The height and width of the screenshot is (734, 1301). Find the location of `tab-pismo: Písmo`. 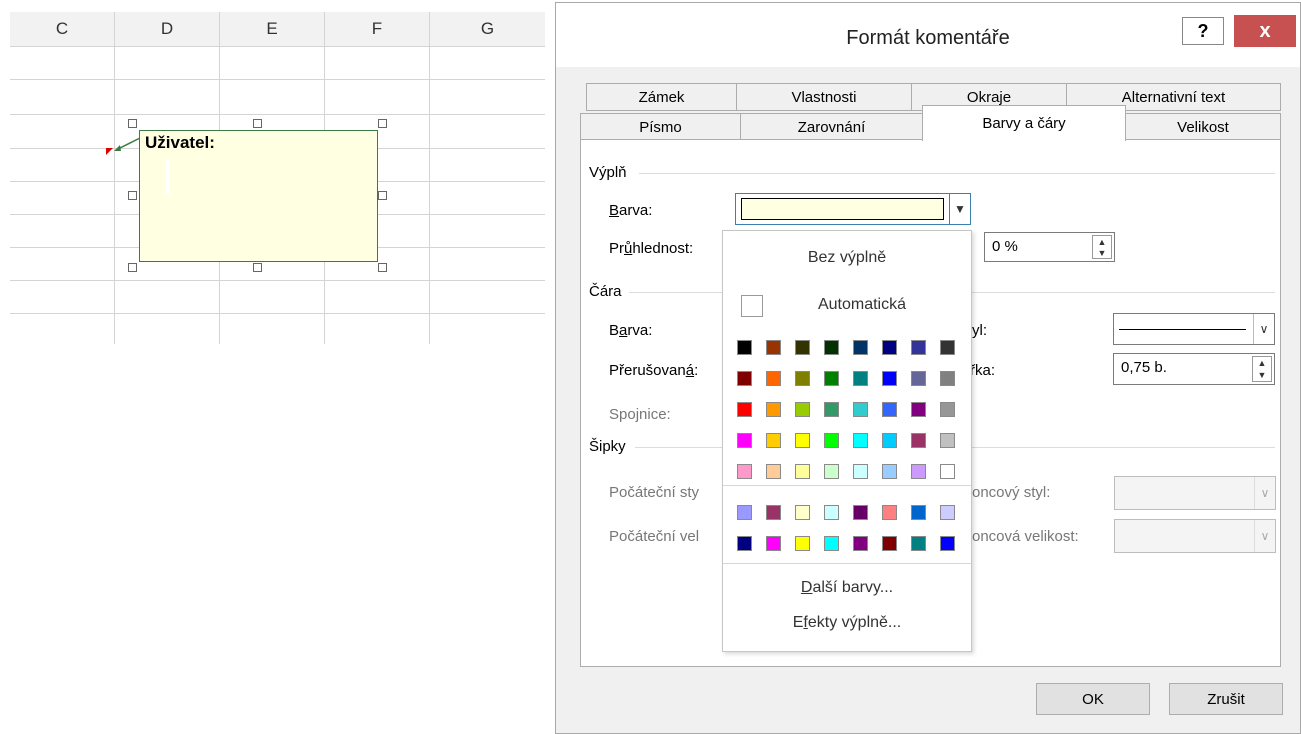

tab-pismo: Písmo is located at coordinates (660, 127).